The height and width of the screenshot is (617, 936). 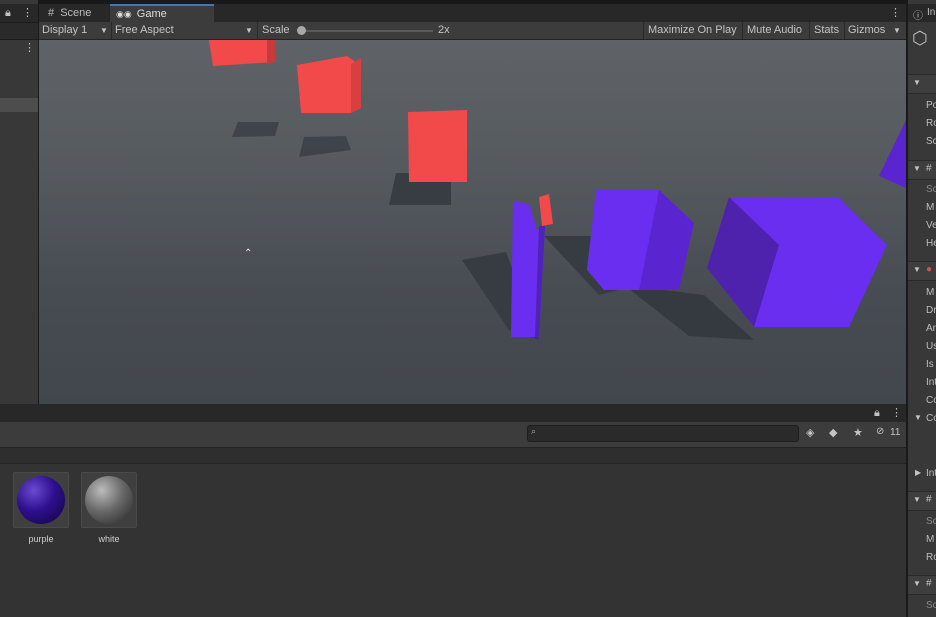 I want to click on gamepad-icon: ◉◉, so click(x=124, y=14).